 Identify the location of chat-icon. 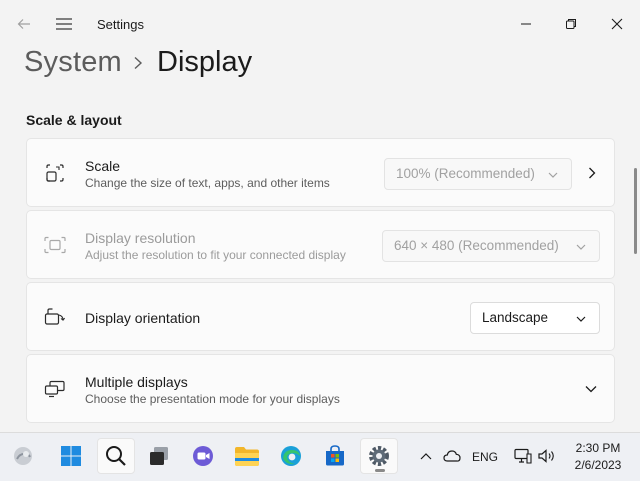
(203, 456).